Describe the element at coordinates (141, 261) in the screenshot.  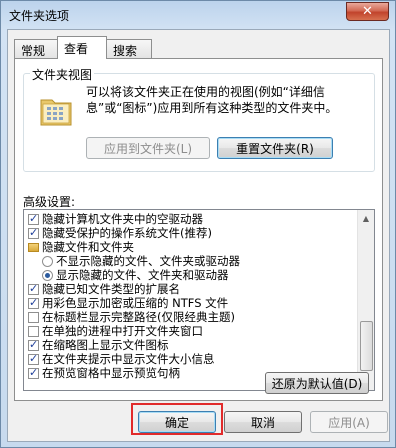
I see `setting-dont-show-hidden: 不显示隐藏的文件、文件夹或驱动器` at that location.